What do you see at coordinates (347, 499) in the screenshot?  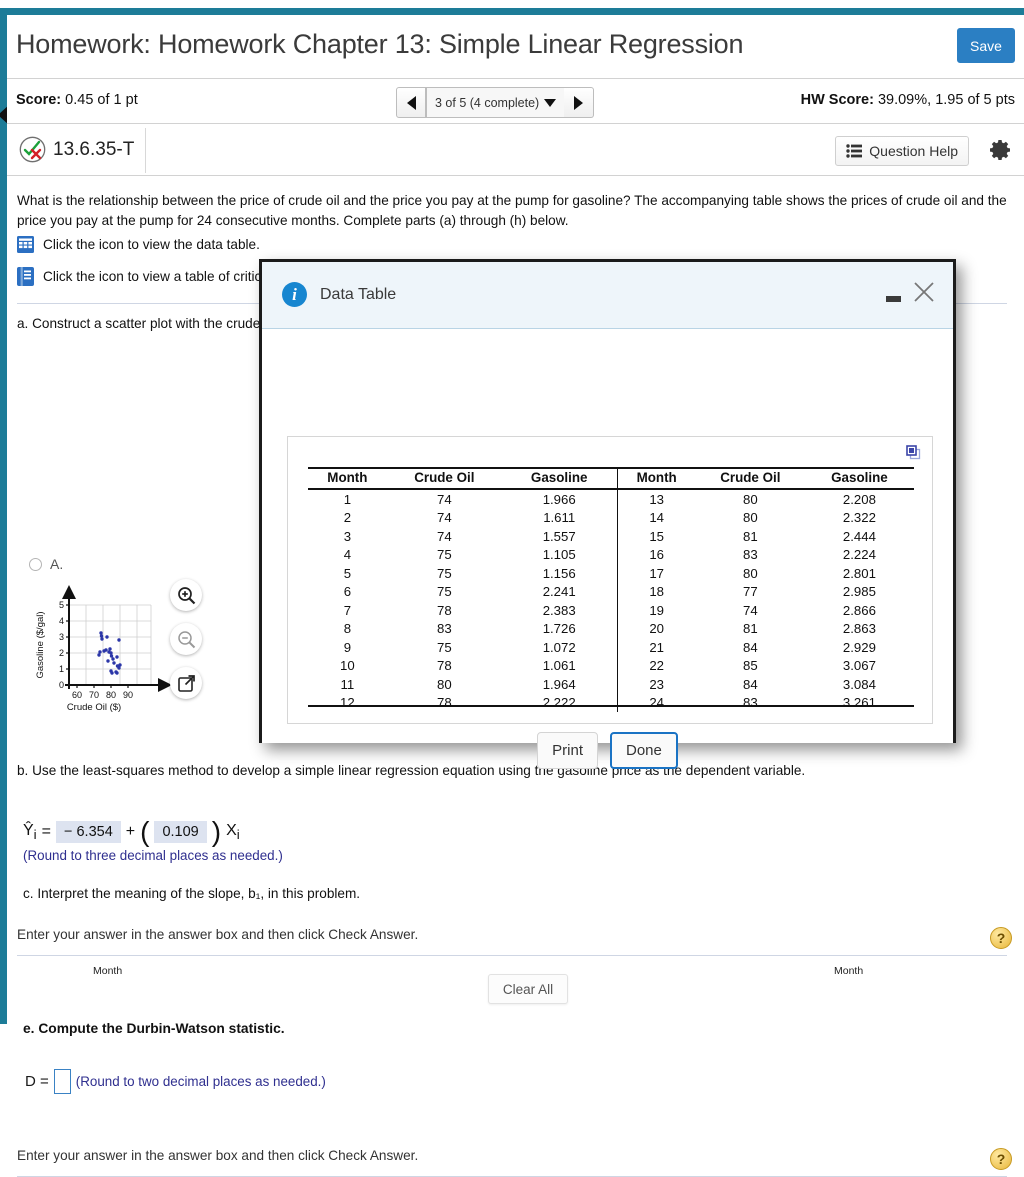 I see `cell-month: 1` at bounding box center [347, 499].